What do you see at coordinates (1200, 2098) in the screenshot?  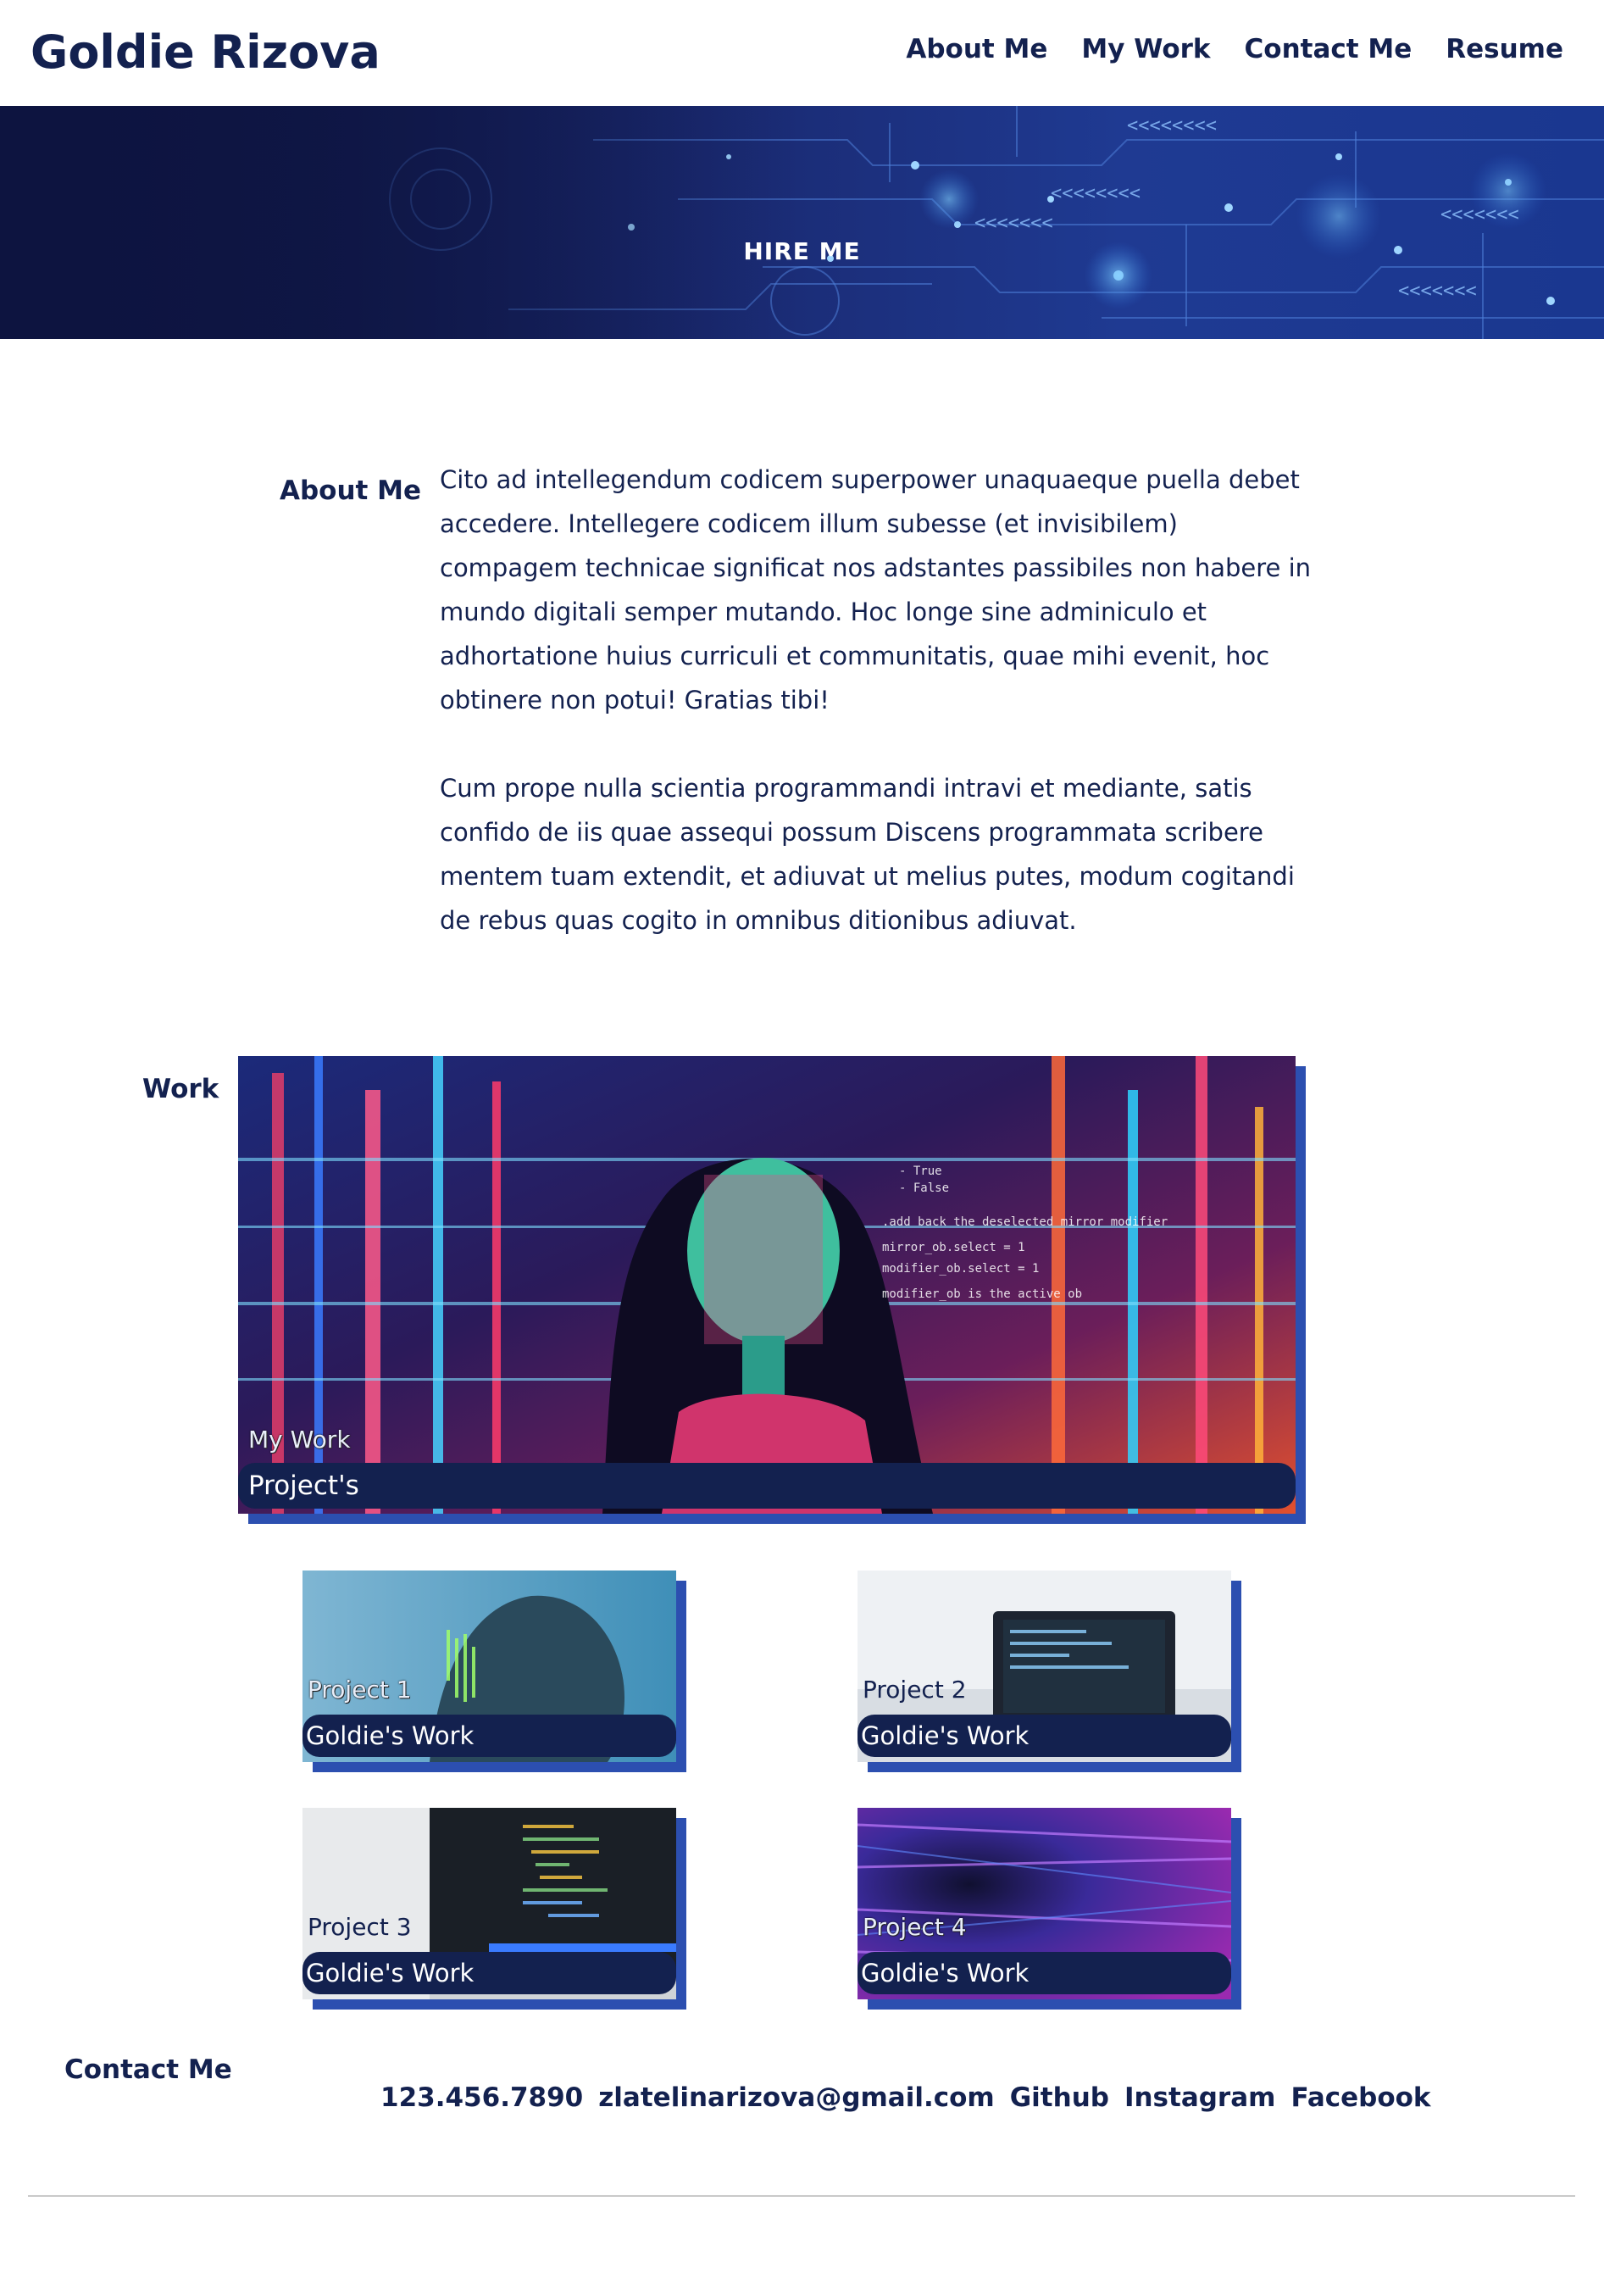 I see `instagram-link: Instagram` at bounding box center [1200, 2098].